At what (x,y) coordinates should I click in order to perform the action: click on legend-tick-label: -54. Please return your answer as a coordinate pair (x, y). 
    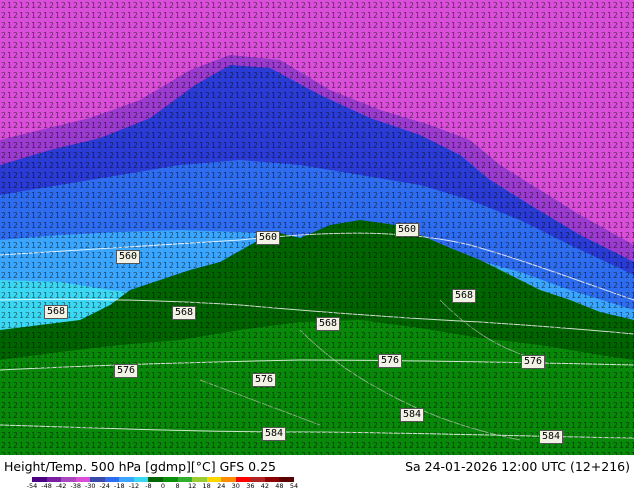
    Looking at the image, I should click on (32, 486).